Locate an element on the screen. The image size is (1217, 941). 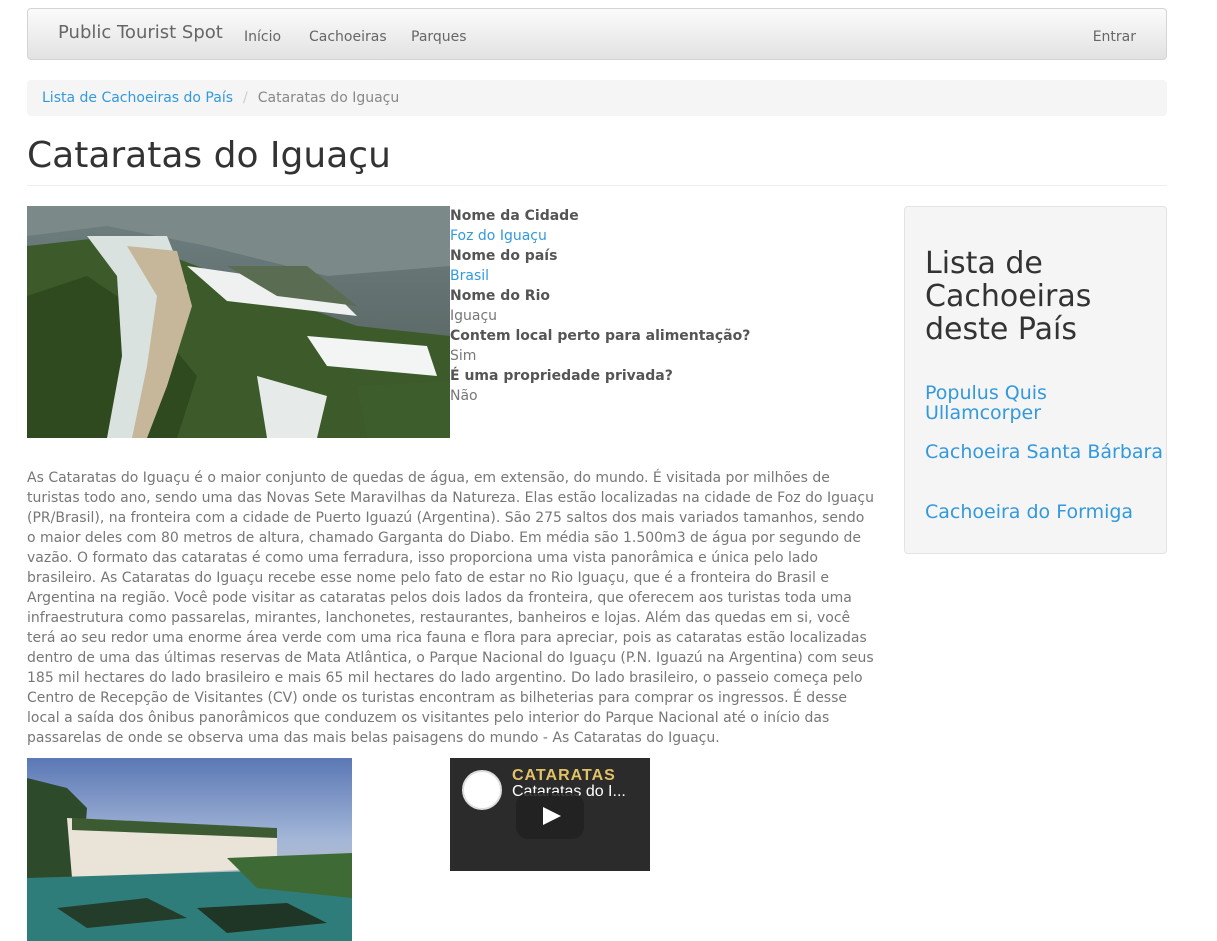
detail-label-alimentacao: Contem local perto para alimentação? is located at coordinates (600, 336).